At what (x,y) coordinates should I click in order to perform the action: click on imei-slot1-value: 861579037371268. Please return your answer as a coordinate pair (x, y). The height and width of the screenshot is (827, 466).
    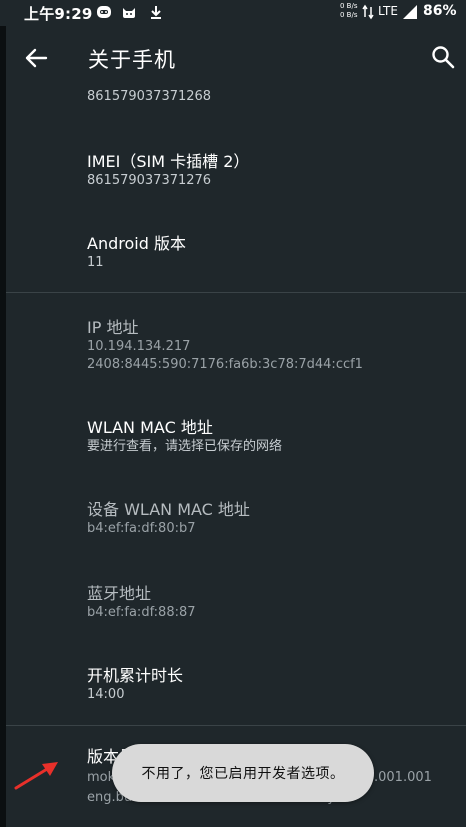
    Looking at the image, I should click on (149, 96).